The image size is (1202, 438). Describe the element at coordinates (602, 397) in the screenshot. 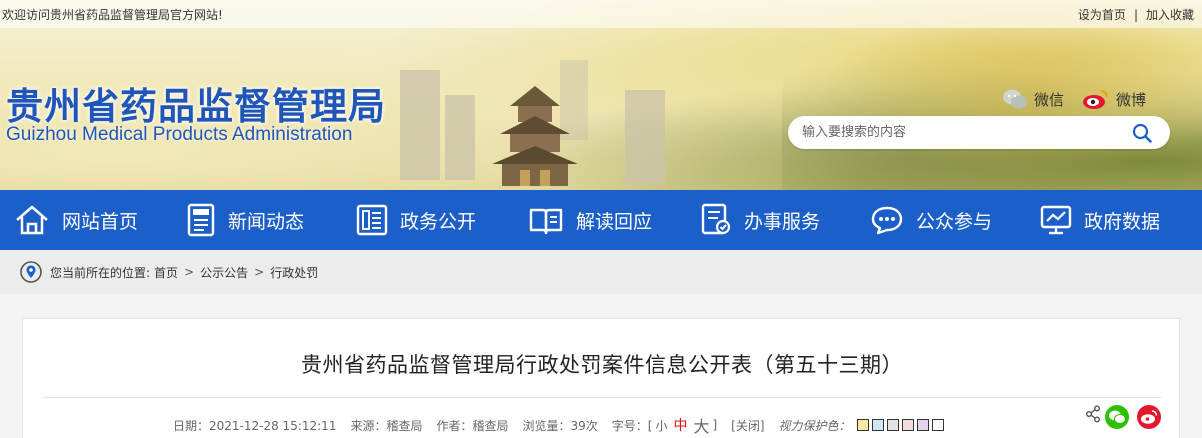

I see `title-divider` at that location.